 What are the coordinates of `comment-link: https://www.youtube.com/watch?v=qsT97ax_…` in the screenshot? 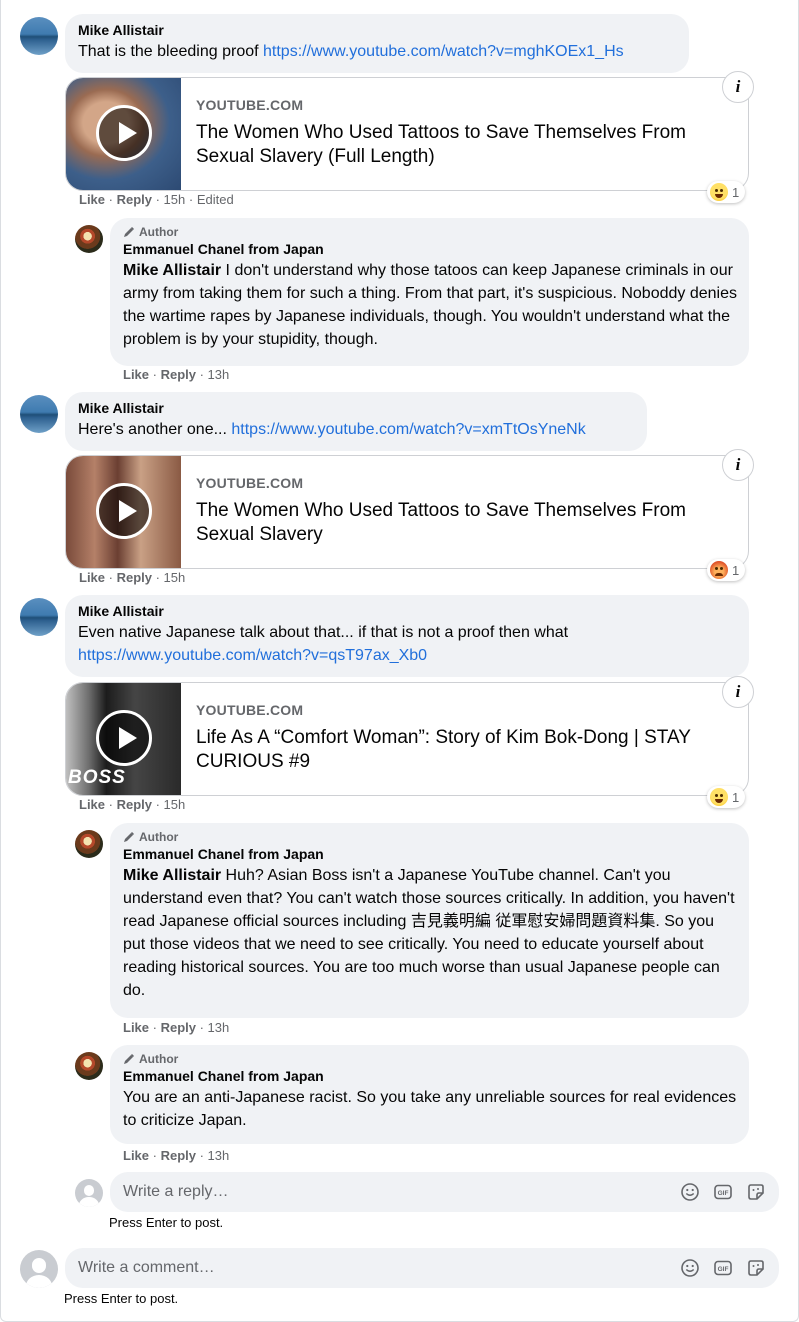 It's located at (252, 655).